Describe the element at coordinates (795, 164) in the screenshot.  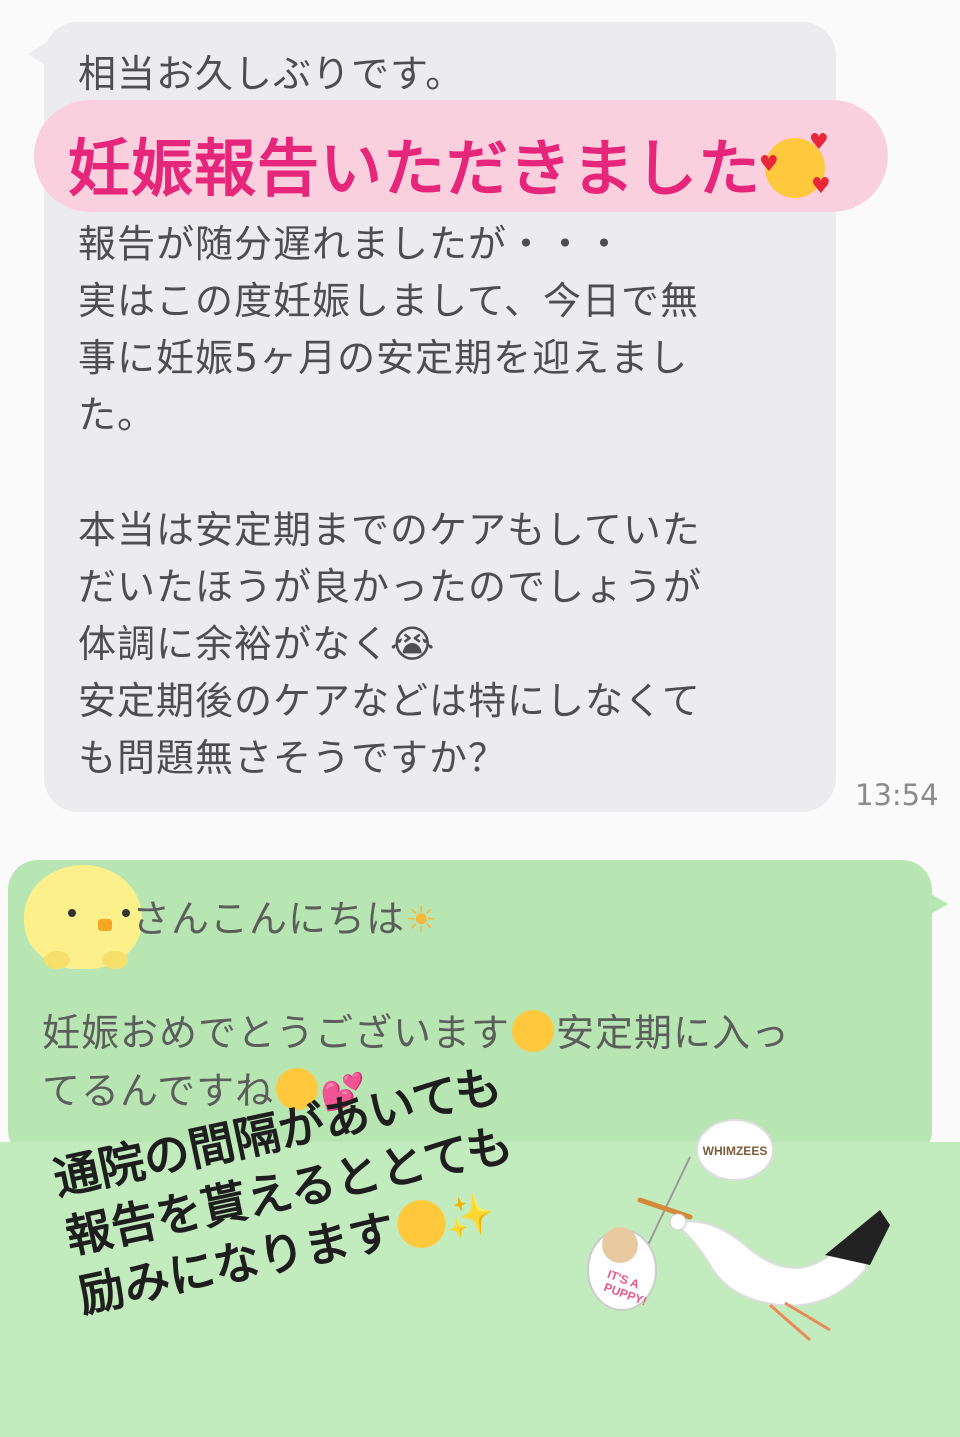
I see `smiling-face-with-hearts-icon: ♥ ♥ ♥` at that location.